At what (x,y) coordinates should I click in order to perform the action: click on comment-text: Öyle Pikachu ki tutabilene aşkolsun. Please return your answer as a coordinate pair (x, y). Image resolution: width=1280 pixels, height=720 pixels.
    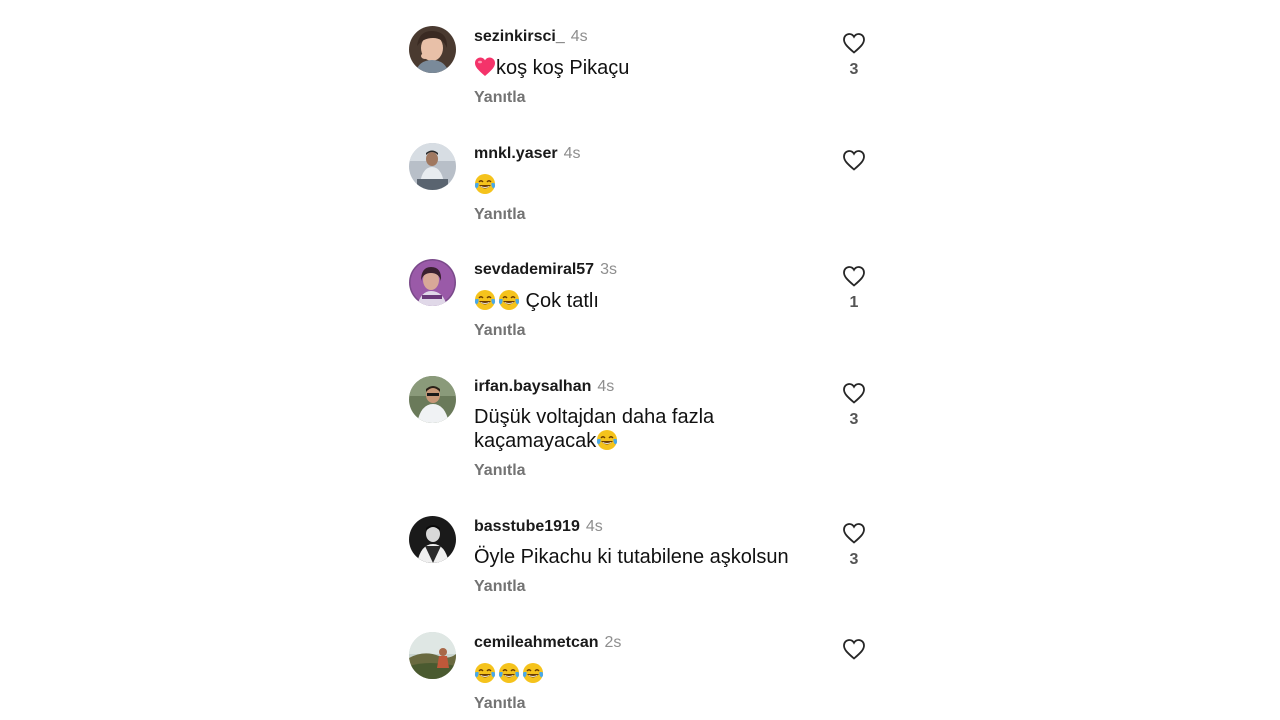
    Looking at the image, I should click on (631, 557).